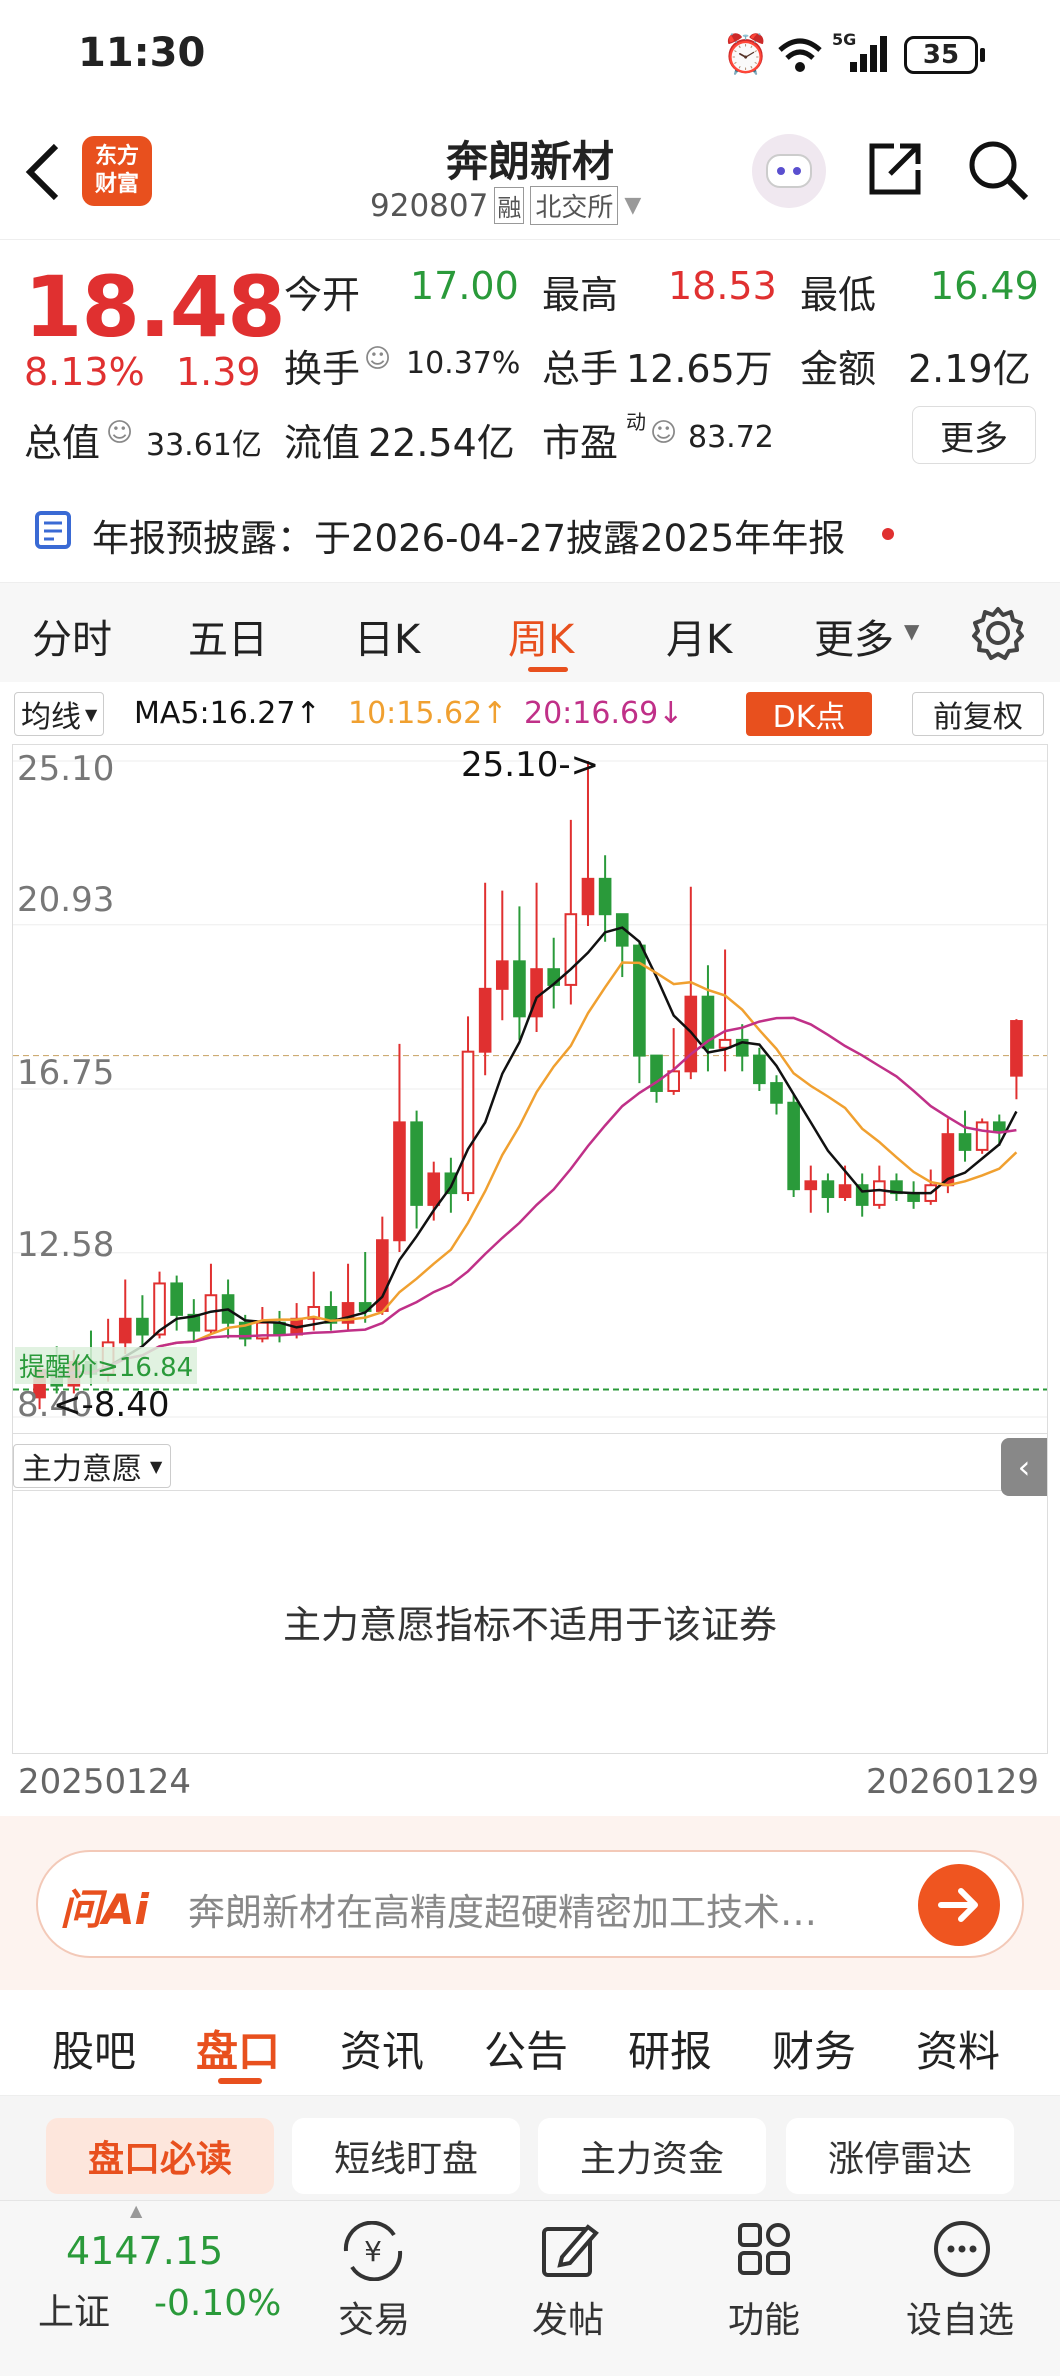  I want to click on index-value: 4147.15, so click(145, 2251).